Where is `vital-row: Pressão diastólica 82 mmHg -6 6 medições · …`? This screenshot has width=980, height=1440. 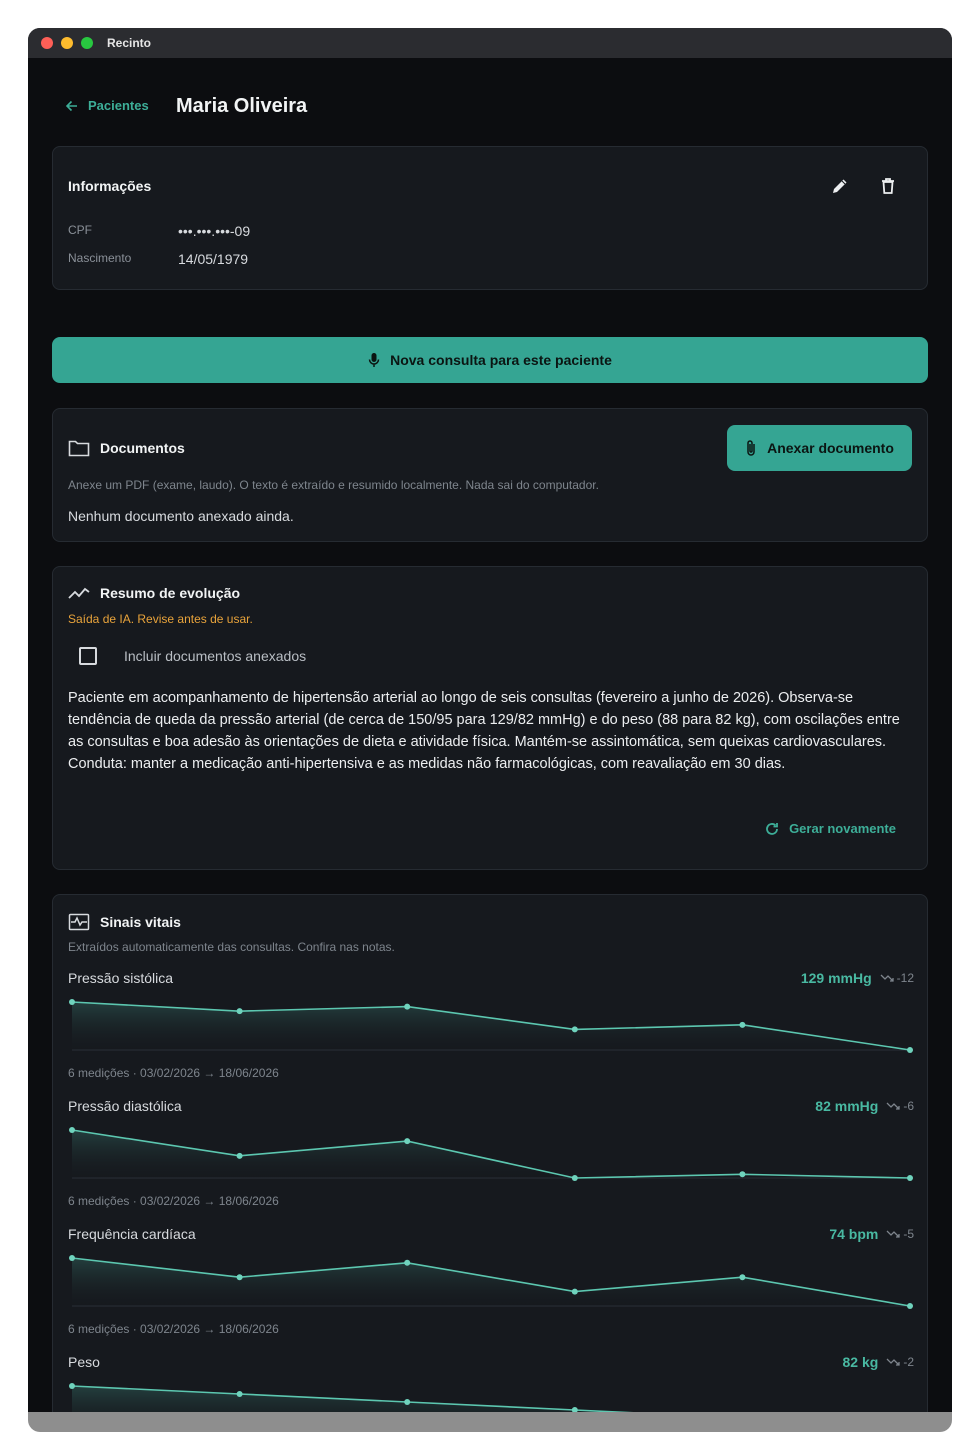
vital-row: Pressão diastólica 82 mmHg -6 6 medições · … is located at coordinates (491, 1158).